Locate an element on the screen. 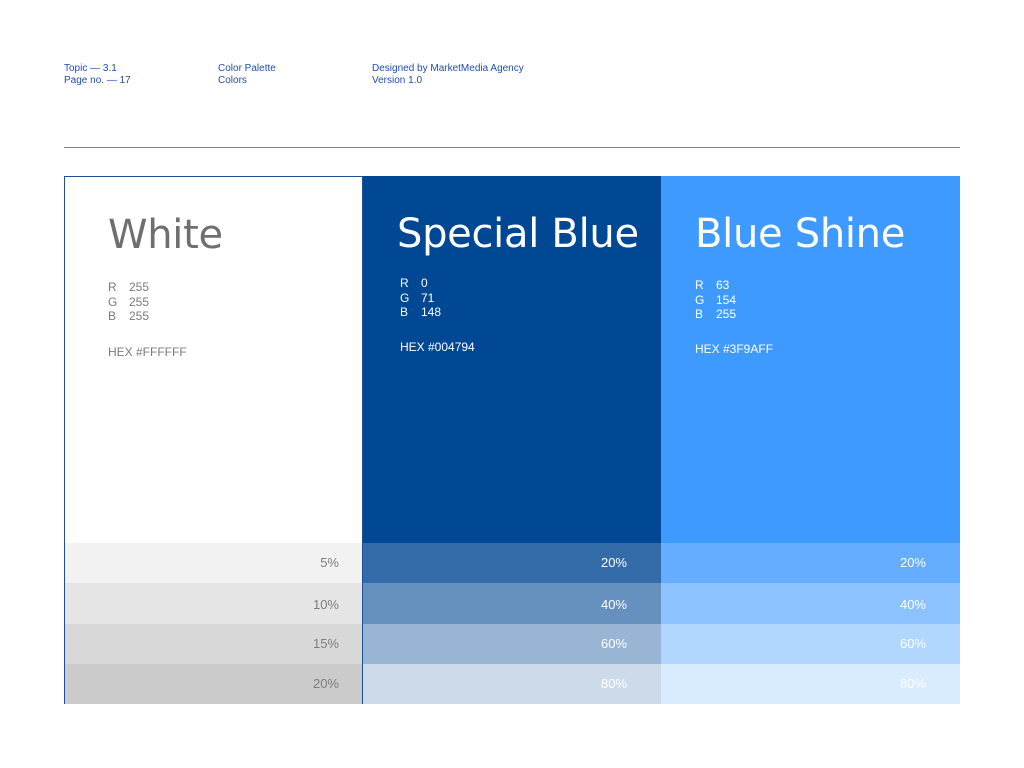 This screenshot has height=768, width=1024. b-value: 148 is located at coordinates (431, 312).